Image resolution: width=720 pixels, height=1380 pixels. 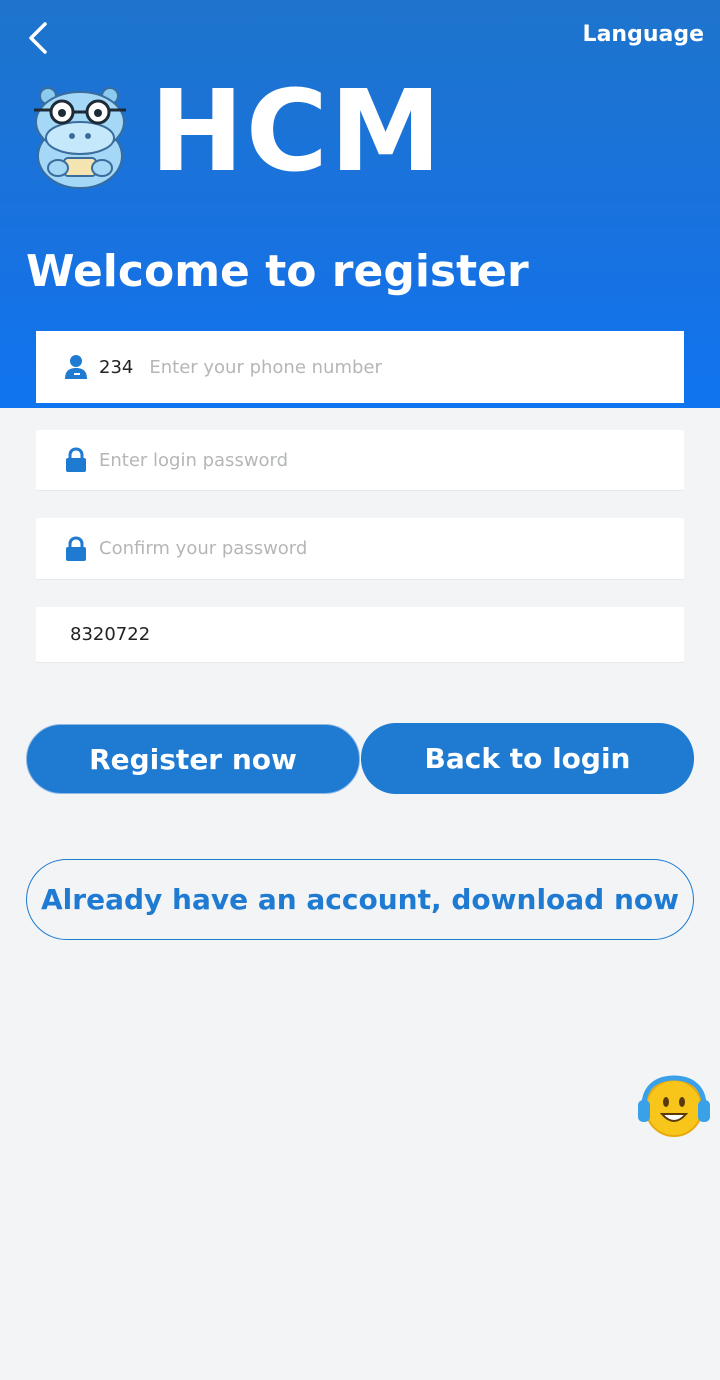 What do you see at coordinates (391, 460) in the screenshot?
I see `password-input` at bounding box center [391, 460].